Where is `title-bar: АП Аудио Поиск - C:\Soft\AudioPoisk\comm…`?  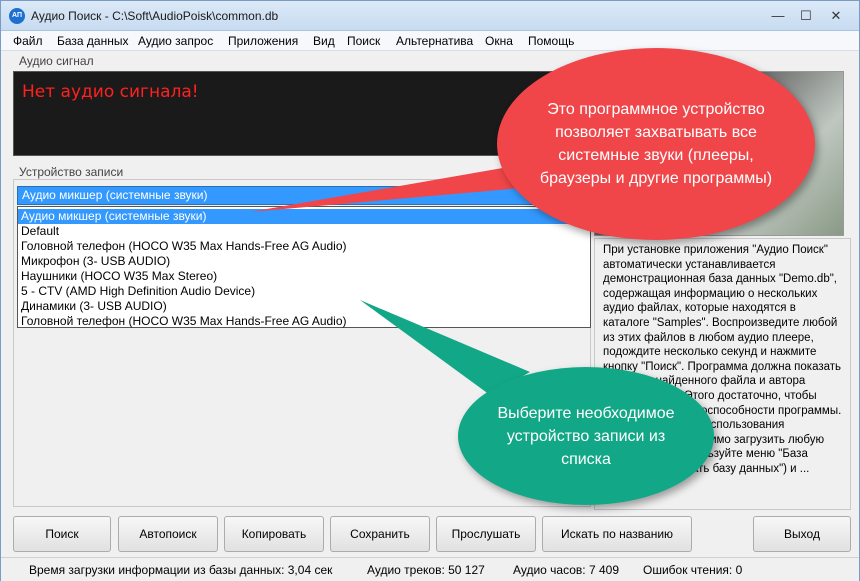
title-bar: АП Аудио Поиск - C:\Soft\AudioPoisk\comm… is located at coordinates (430, 16).